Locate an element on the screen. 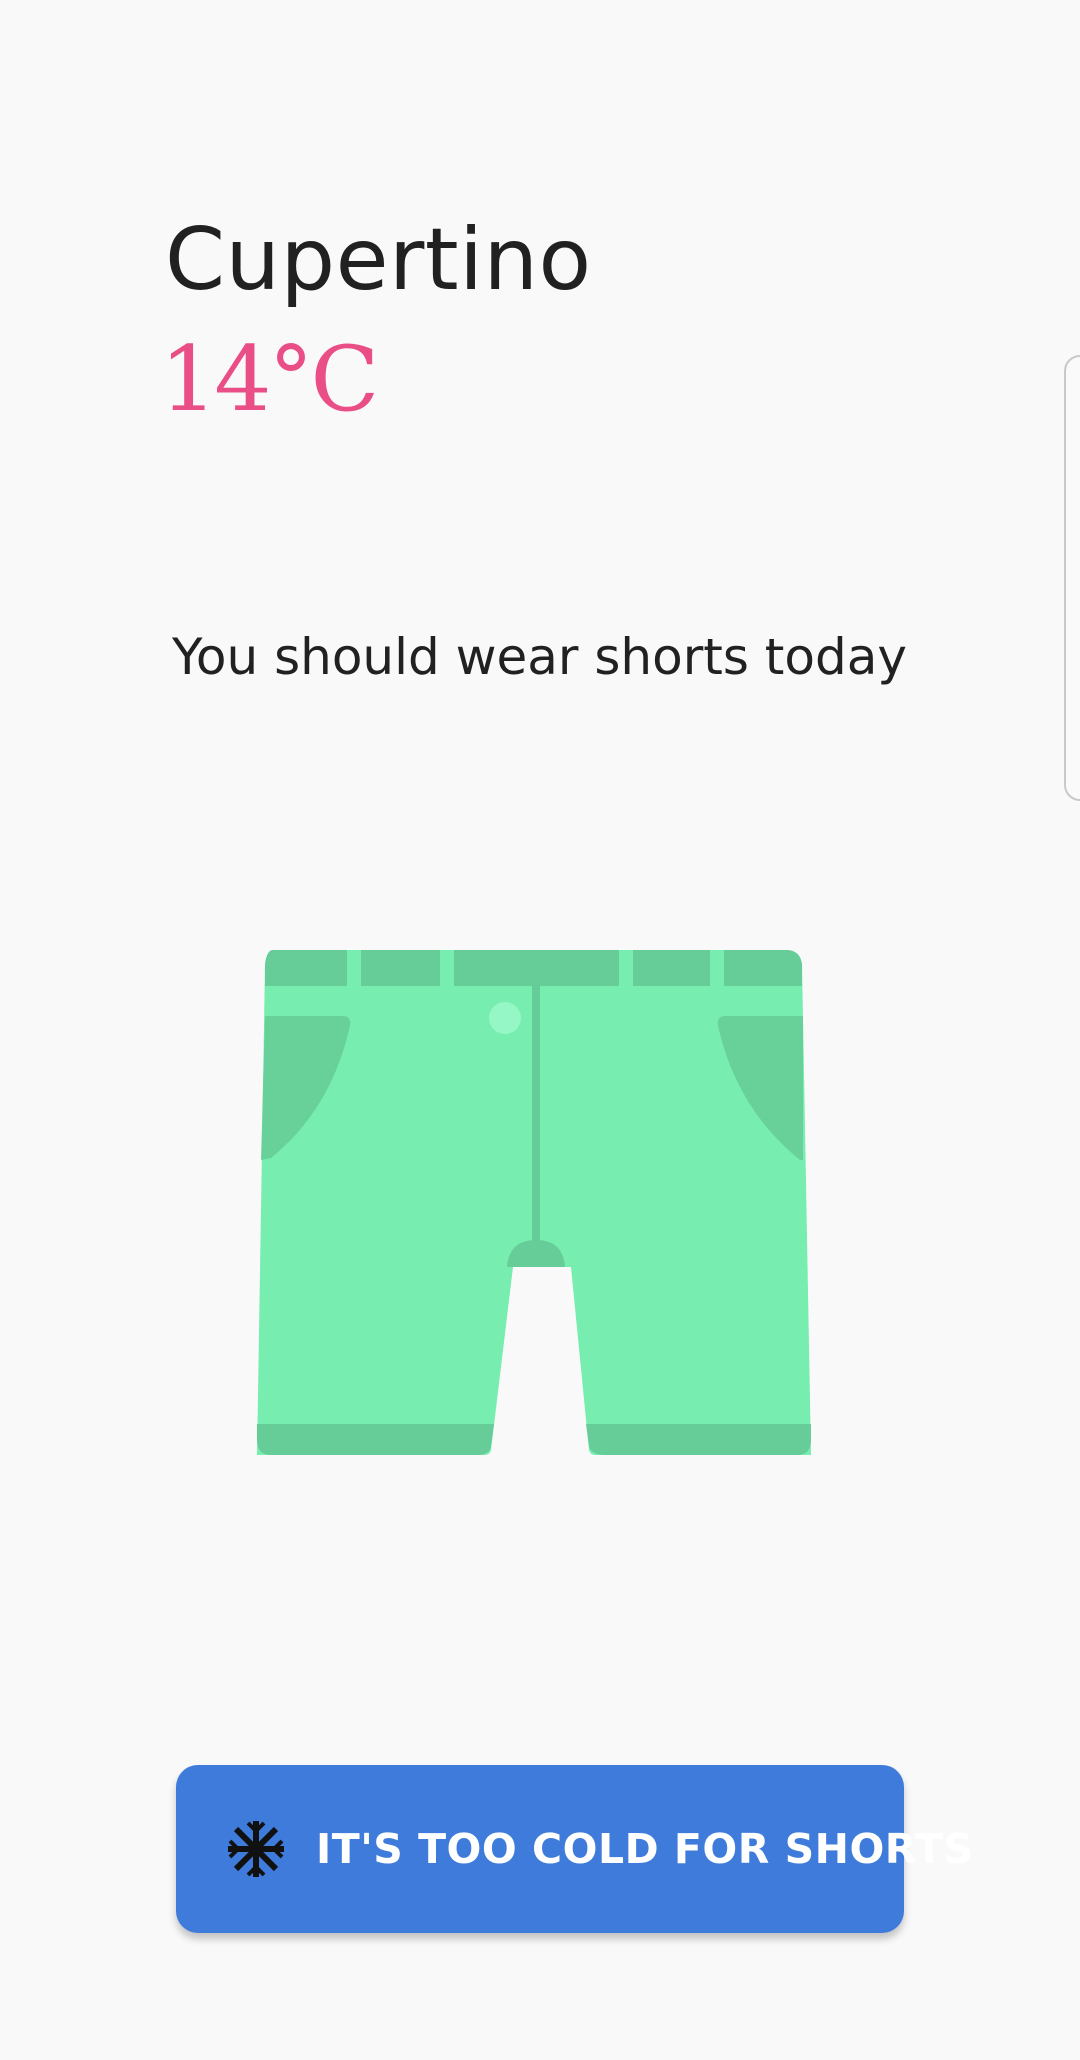  city-name: Cupertino is located at coordinates (378, 260).